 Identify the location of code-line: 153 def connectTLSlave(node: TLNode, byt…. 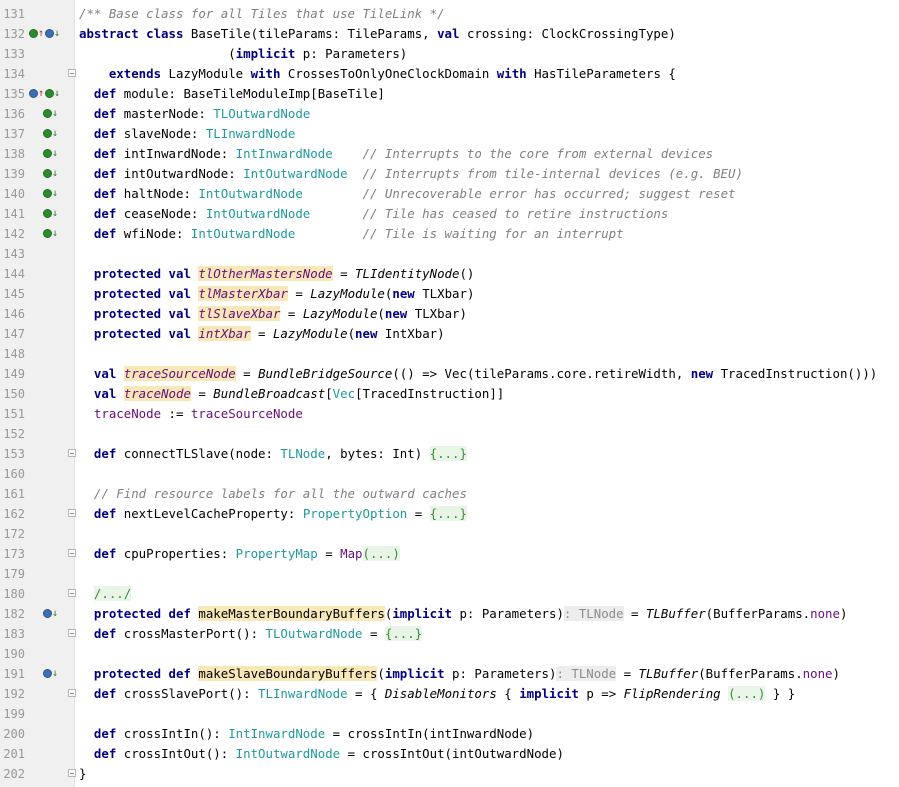
(449, 454).